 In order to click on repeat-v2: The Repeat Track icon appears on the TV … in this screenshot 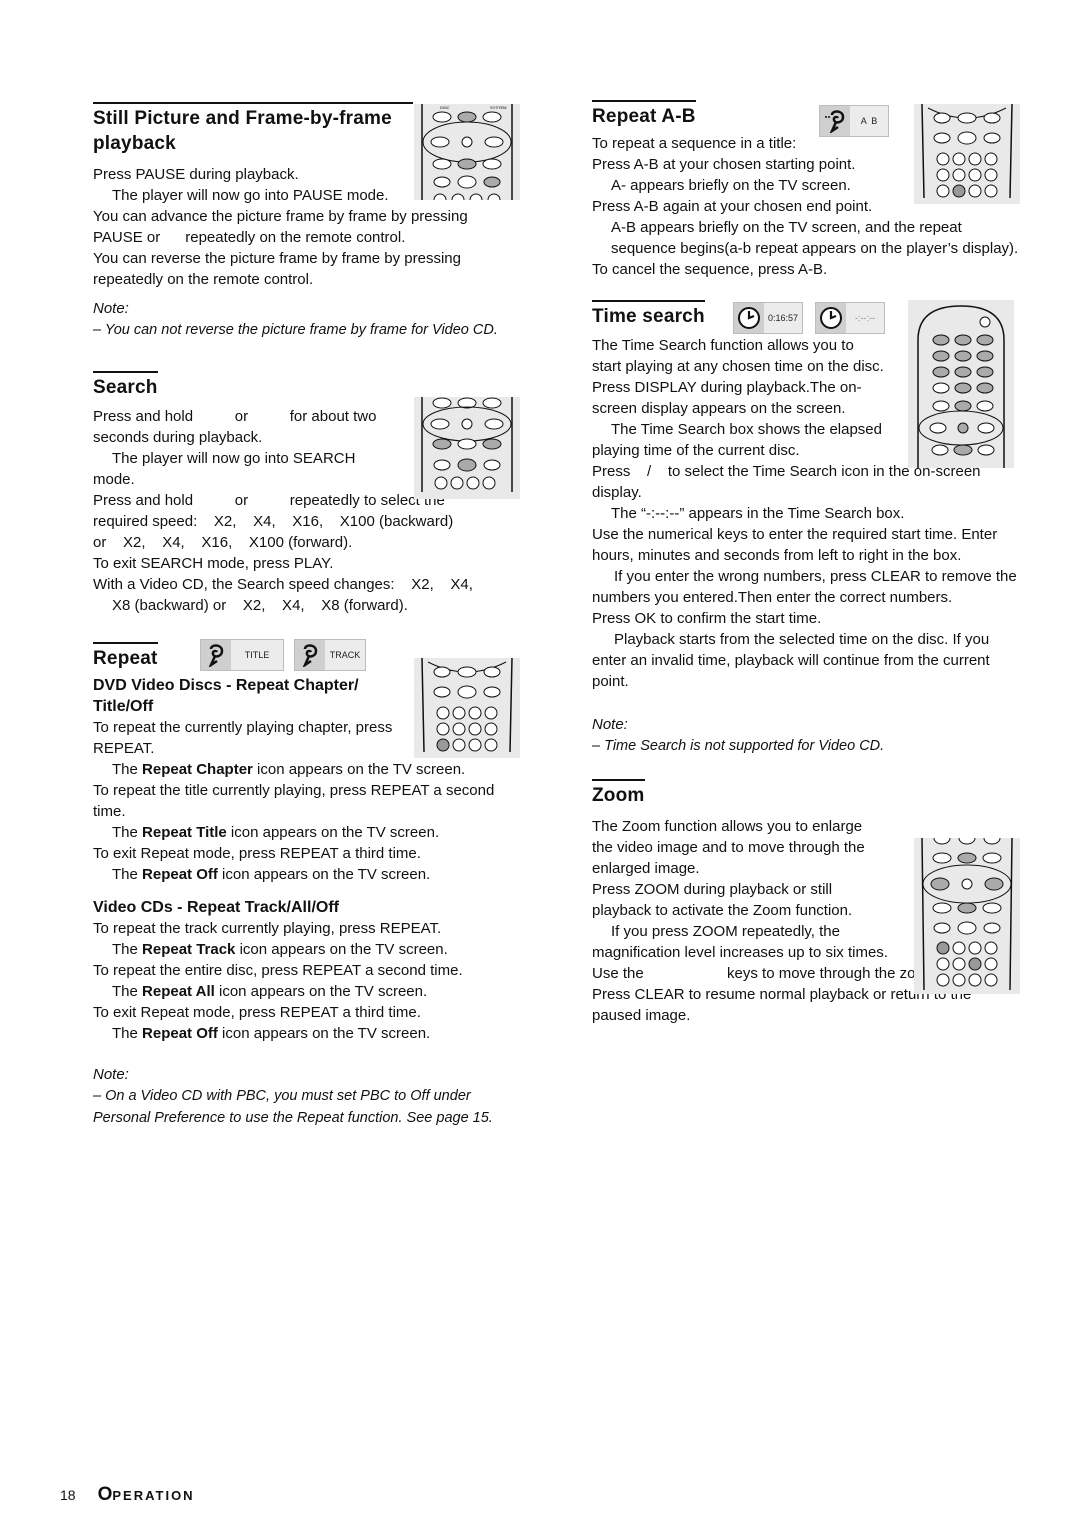, I will do `click(280, 949)`.